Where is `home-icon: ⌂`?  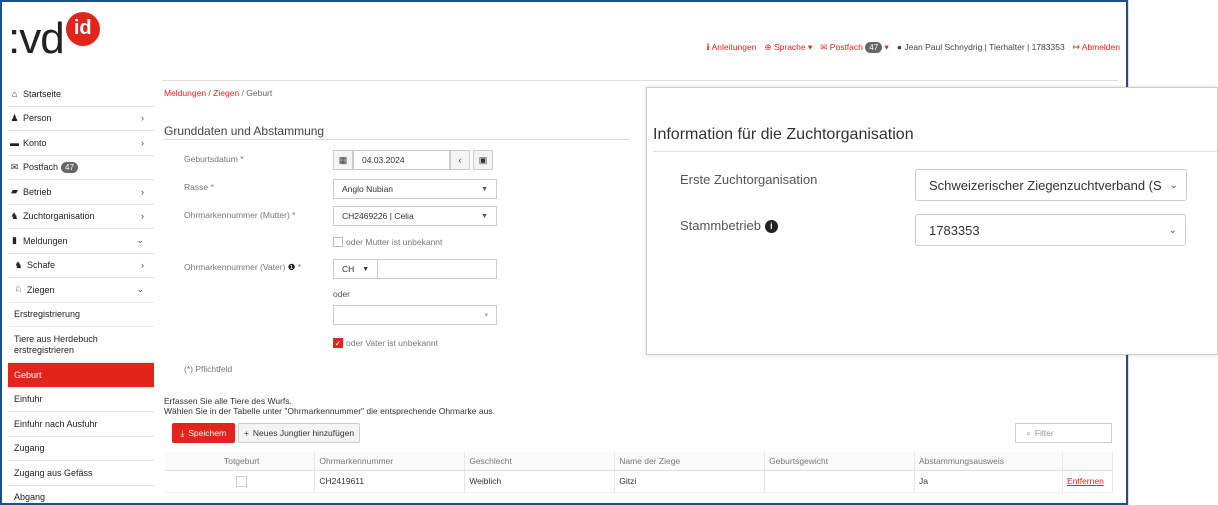
home-icon: ⌂ is located at coordinates (14, 93).